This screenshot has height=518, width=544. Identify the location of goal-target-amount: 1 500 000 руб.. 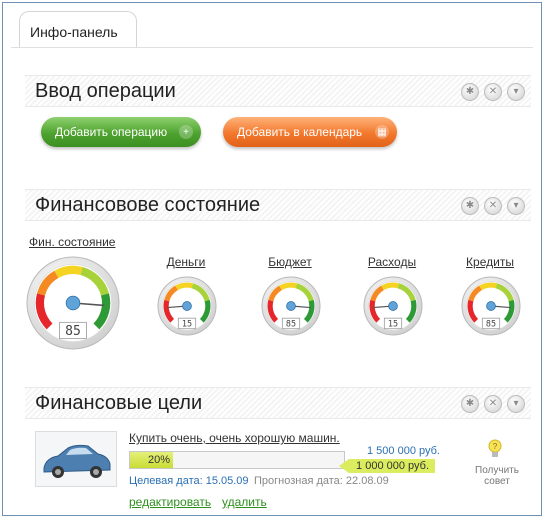
(403, 451).